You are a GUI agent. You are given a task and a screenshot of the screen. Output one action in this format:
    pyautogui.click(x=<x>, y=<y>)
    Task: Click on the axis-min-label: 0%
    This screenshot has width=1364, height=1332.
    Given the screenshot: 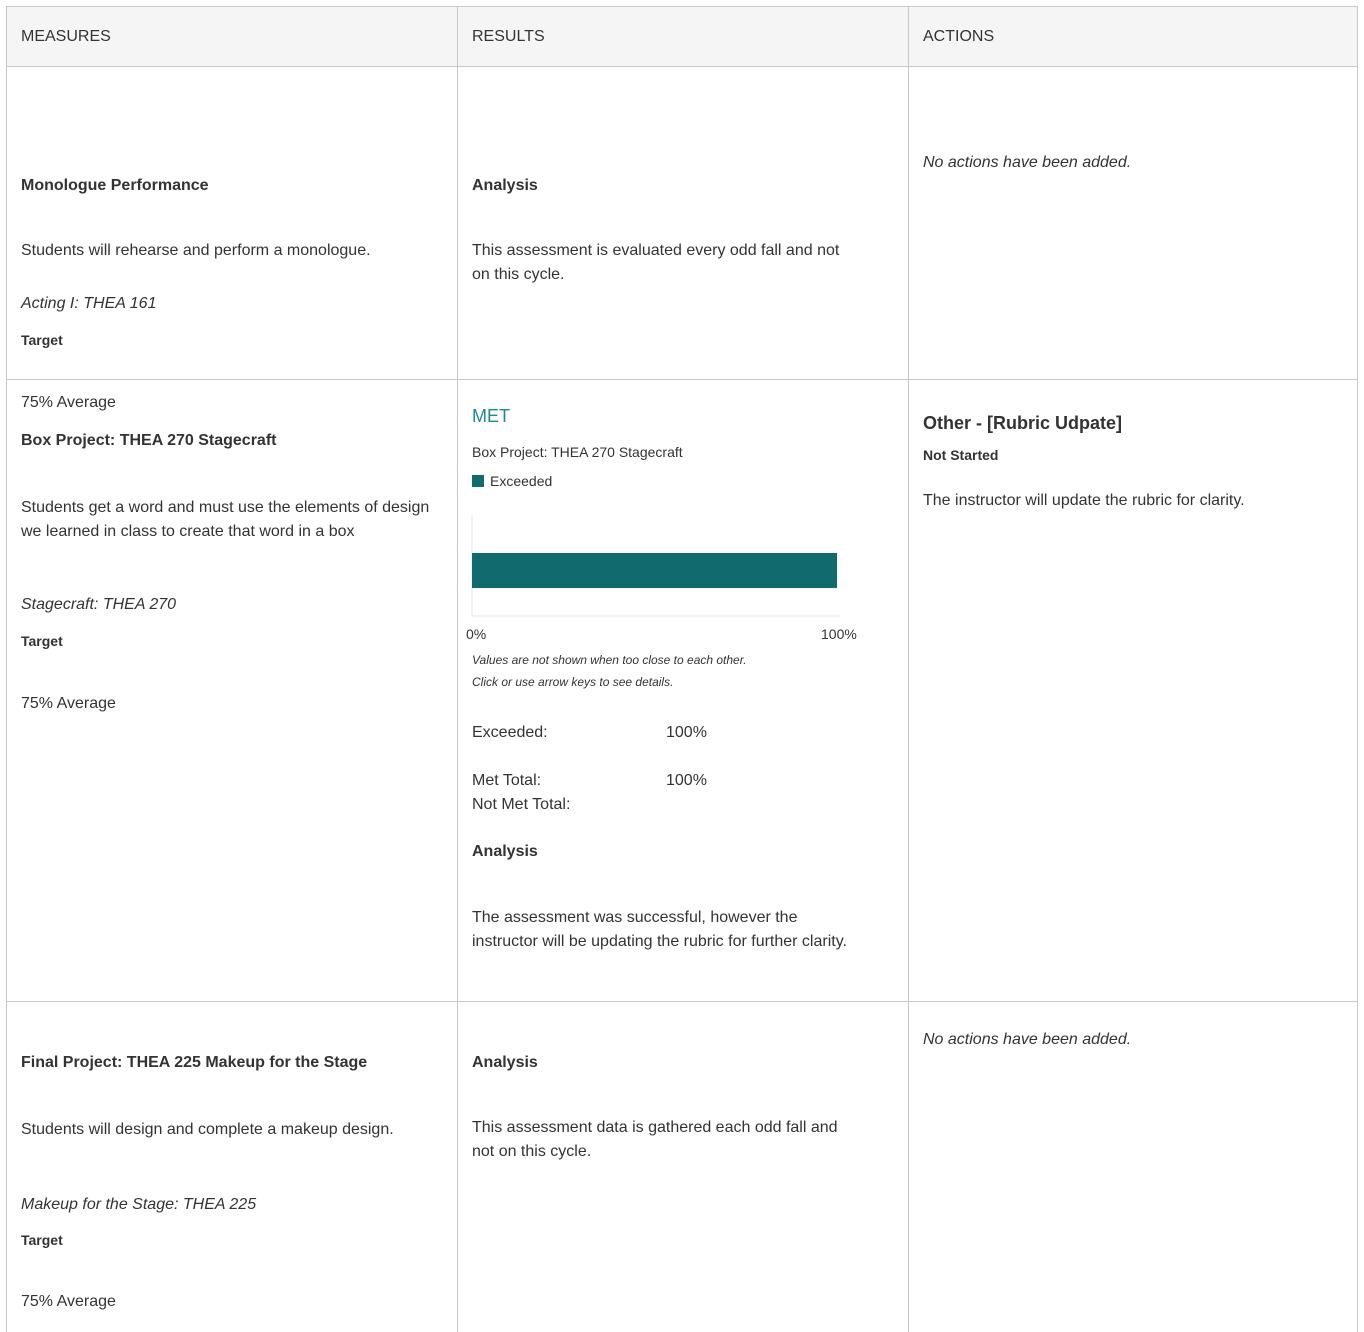 What is the action you would take?
    pyautogui.click(x=476, y=634)
    